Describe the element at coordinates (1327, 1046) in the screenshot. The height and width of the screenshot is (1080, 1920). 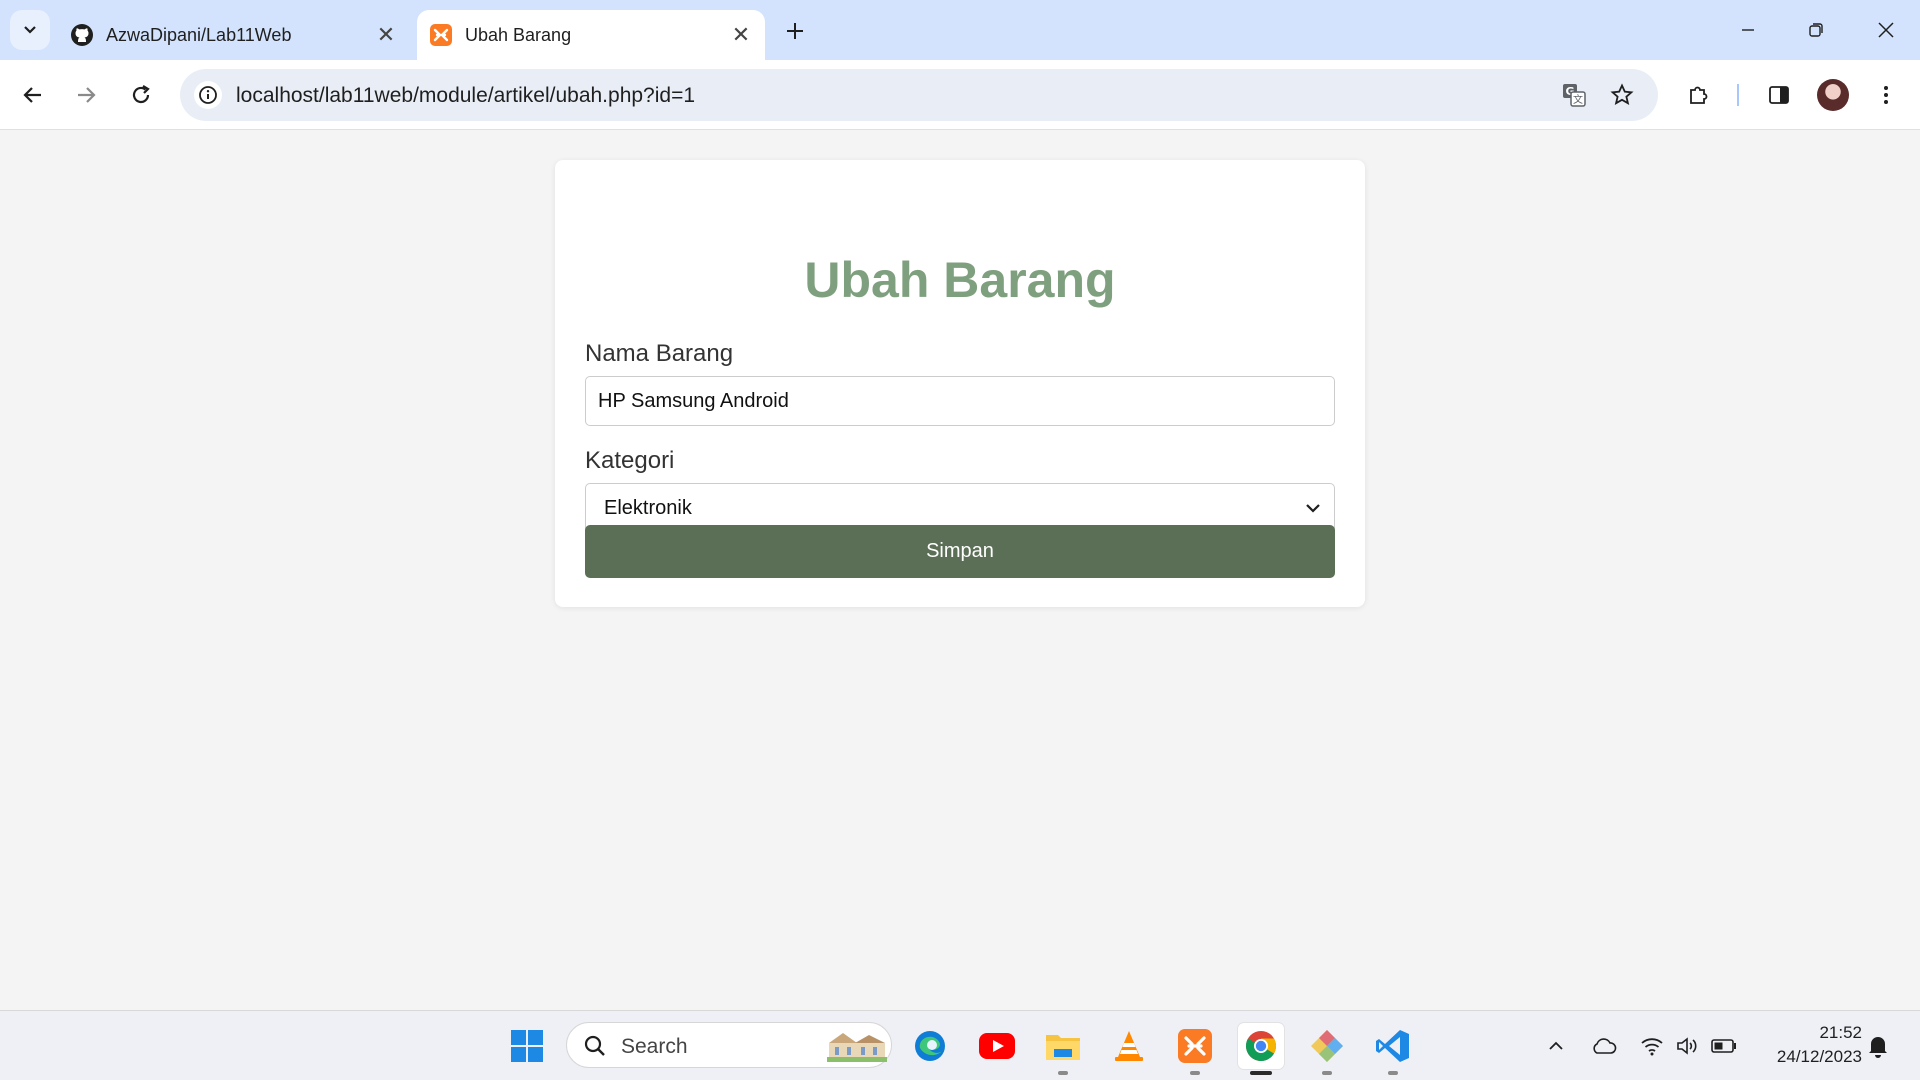
I see `git-icon` at that location.